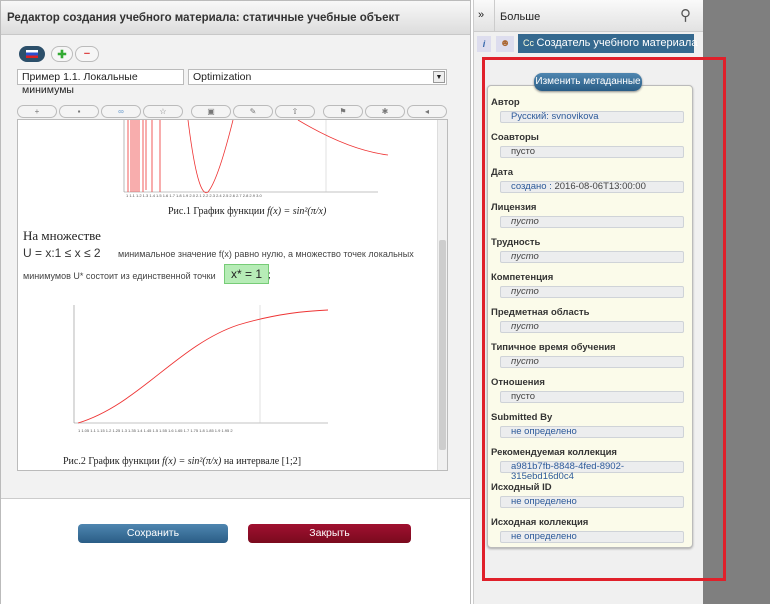  I want to click on close-button: Закрыть, so click(329, 533).